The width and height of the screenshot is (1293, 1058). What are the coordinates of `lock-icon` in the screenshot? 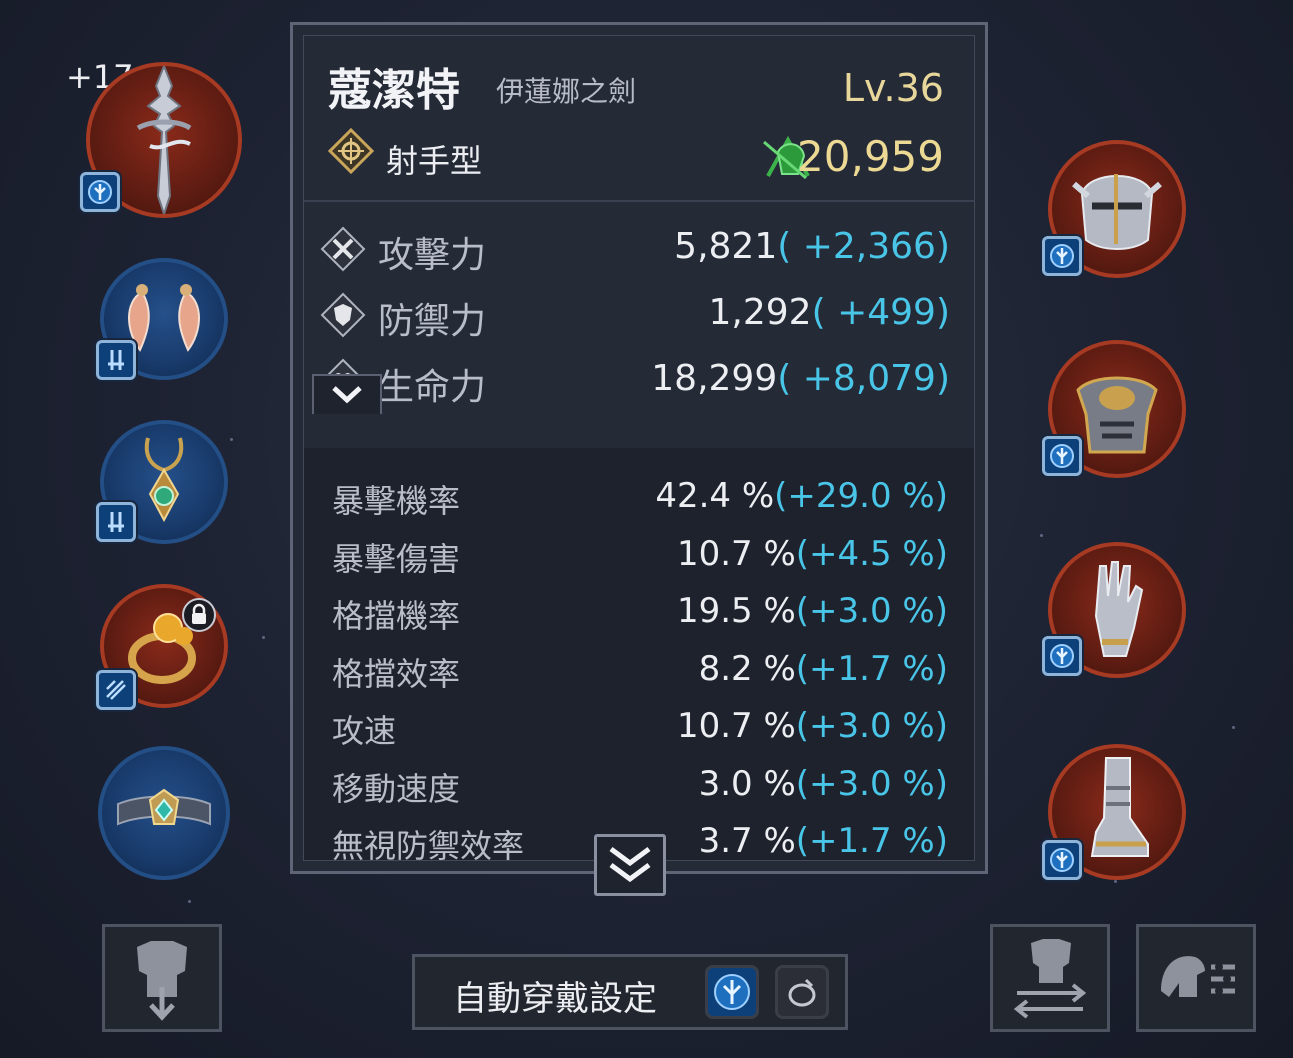 It's located at (199, 615).